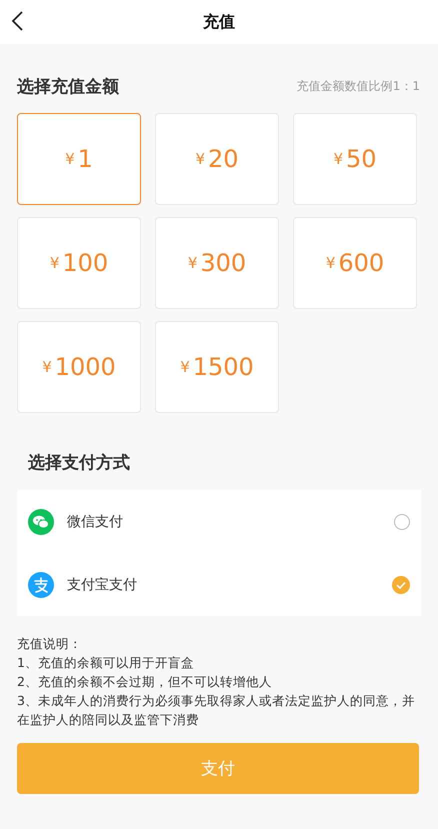 Image resolution: width=438 pixels, height=829 pixels. What do you see at coordinates (79, 263) in the screenshot?
I see `amount-option: ¥100` at bounding box center [79, 263].